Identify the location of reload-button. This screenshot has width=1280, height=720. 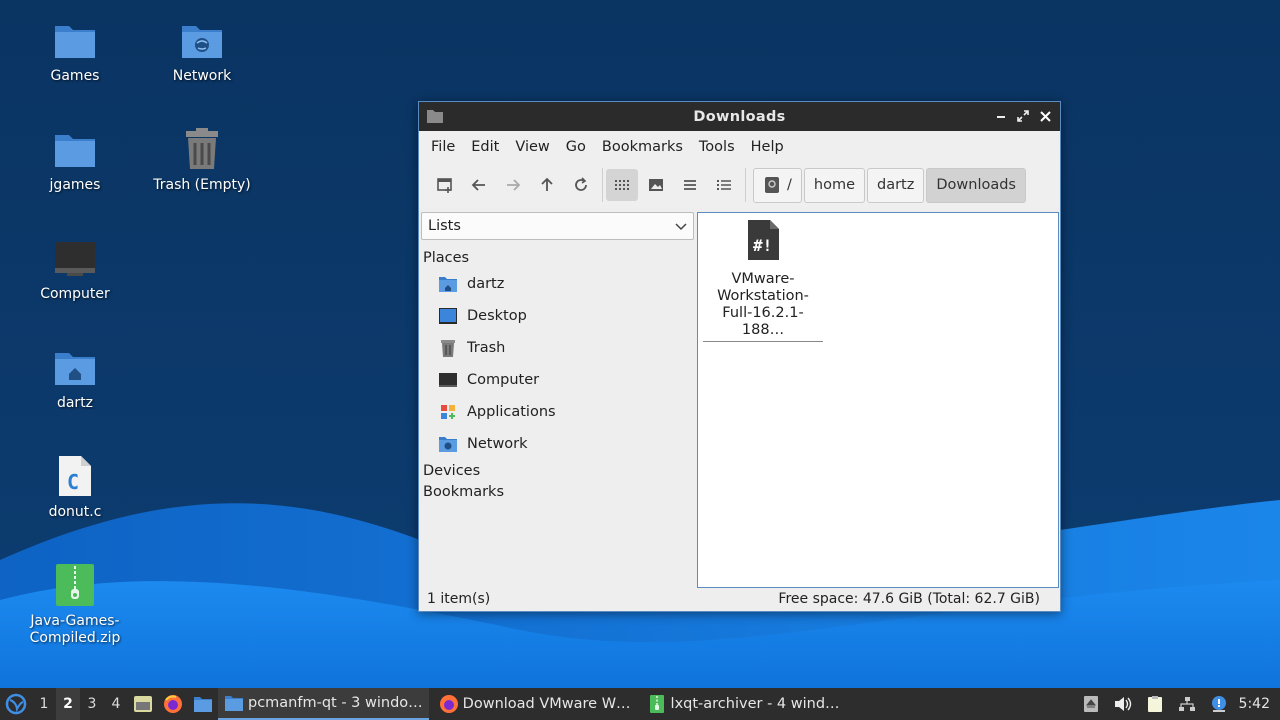
(581, 185).